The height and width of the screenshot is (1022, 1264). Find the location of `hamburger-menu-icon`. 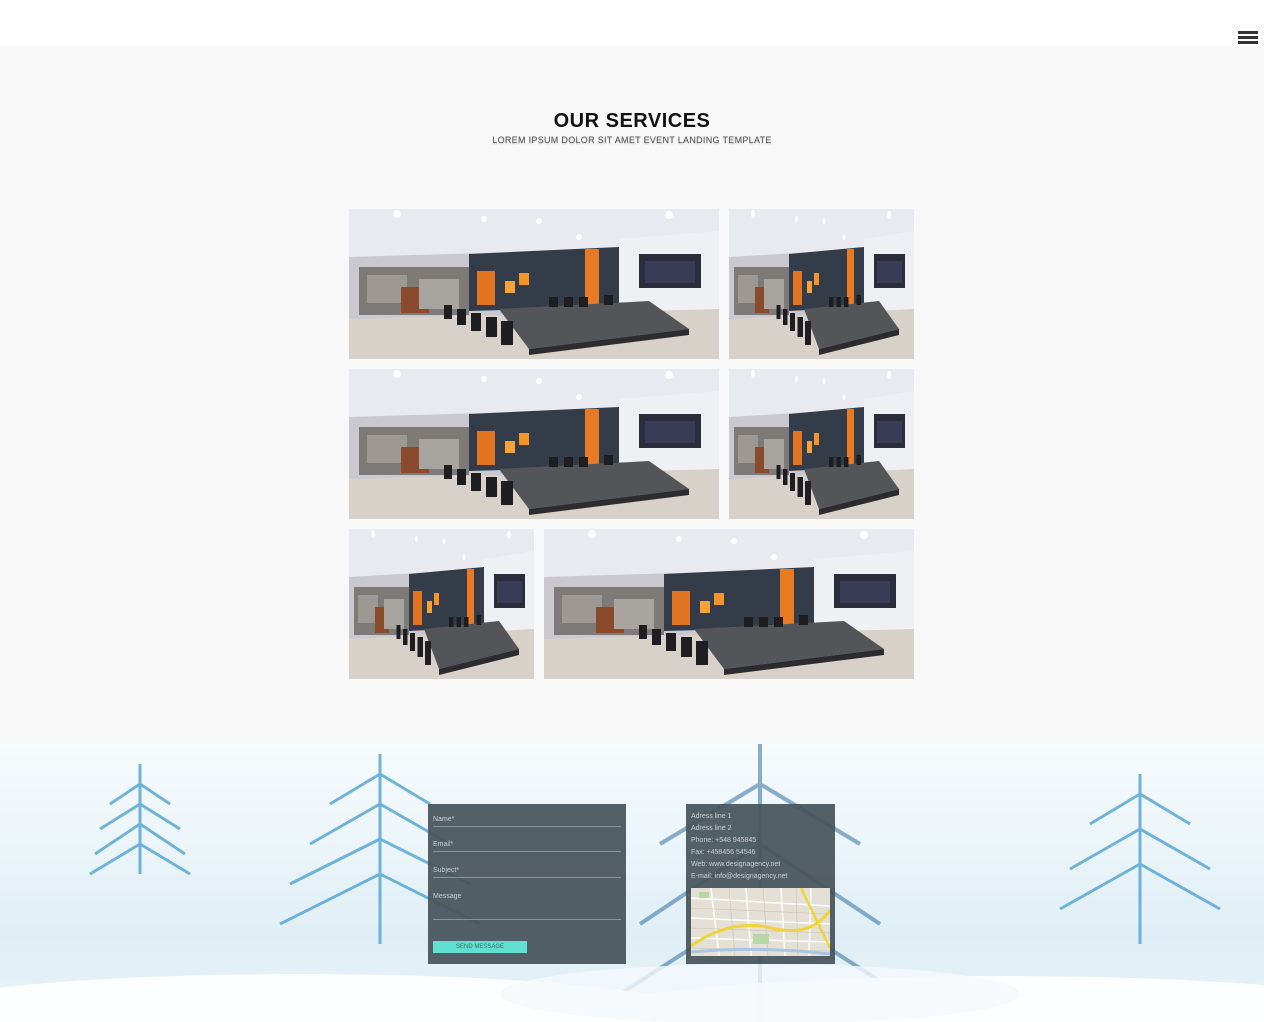

hamburger-menu-icon is located at coordinates (1248, 38).